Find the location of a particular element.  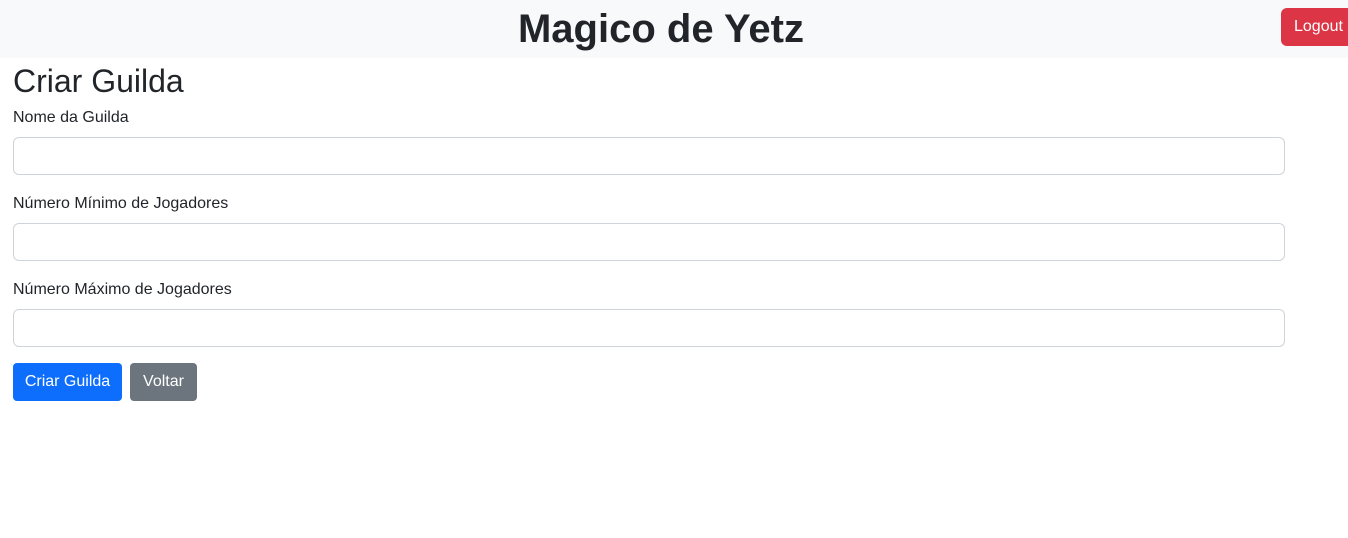

guild-name-label: Nome da Guilda is located at coordinates (71, 117).